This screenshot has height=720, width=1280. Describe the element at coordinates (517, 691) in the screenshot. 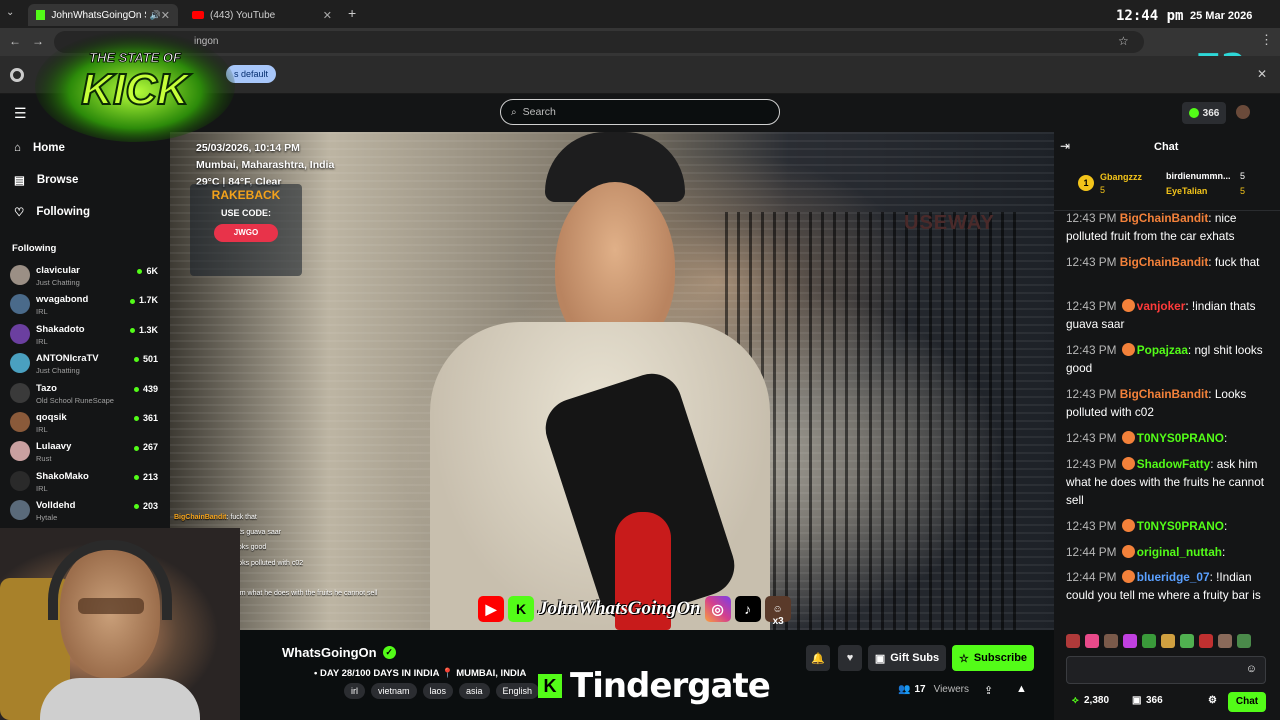

I see `tag-pill: English` at that location.